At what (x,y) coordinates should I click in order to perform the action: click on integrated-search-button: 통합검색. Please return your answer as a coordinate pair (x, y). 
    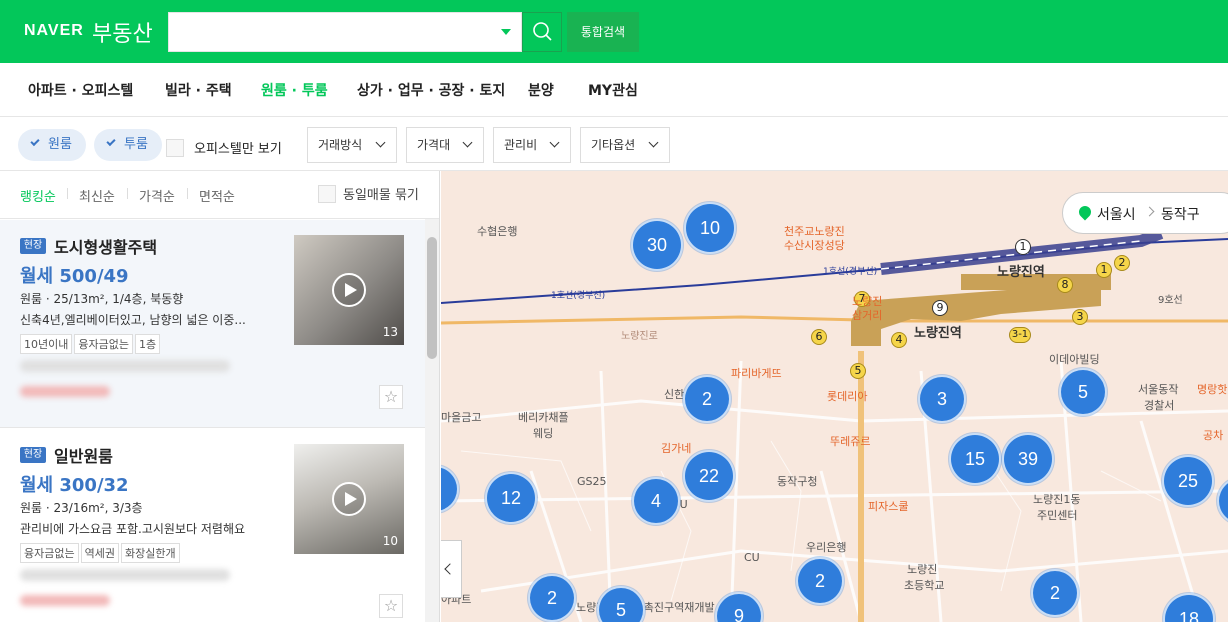
    Looking at the image, I should click on (603, 32).